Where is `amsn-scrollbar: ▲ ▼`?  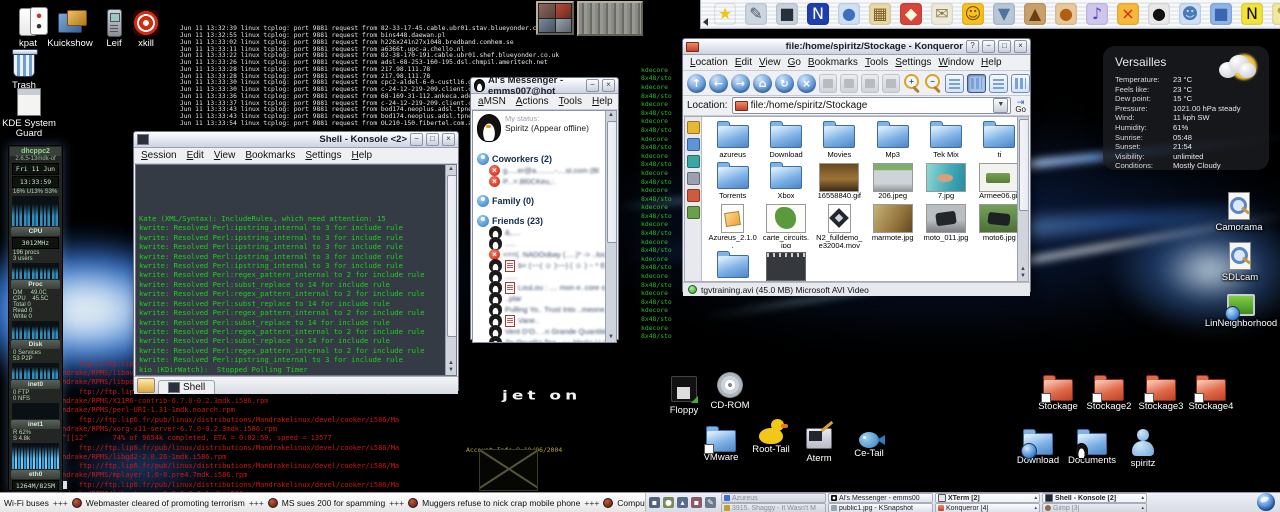 amsn-scrollbar: ▲ ▼ is located at coordinates (610, 226).